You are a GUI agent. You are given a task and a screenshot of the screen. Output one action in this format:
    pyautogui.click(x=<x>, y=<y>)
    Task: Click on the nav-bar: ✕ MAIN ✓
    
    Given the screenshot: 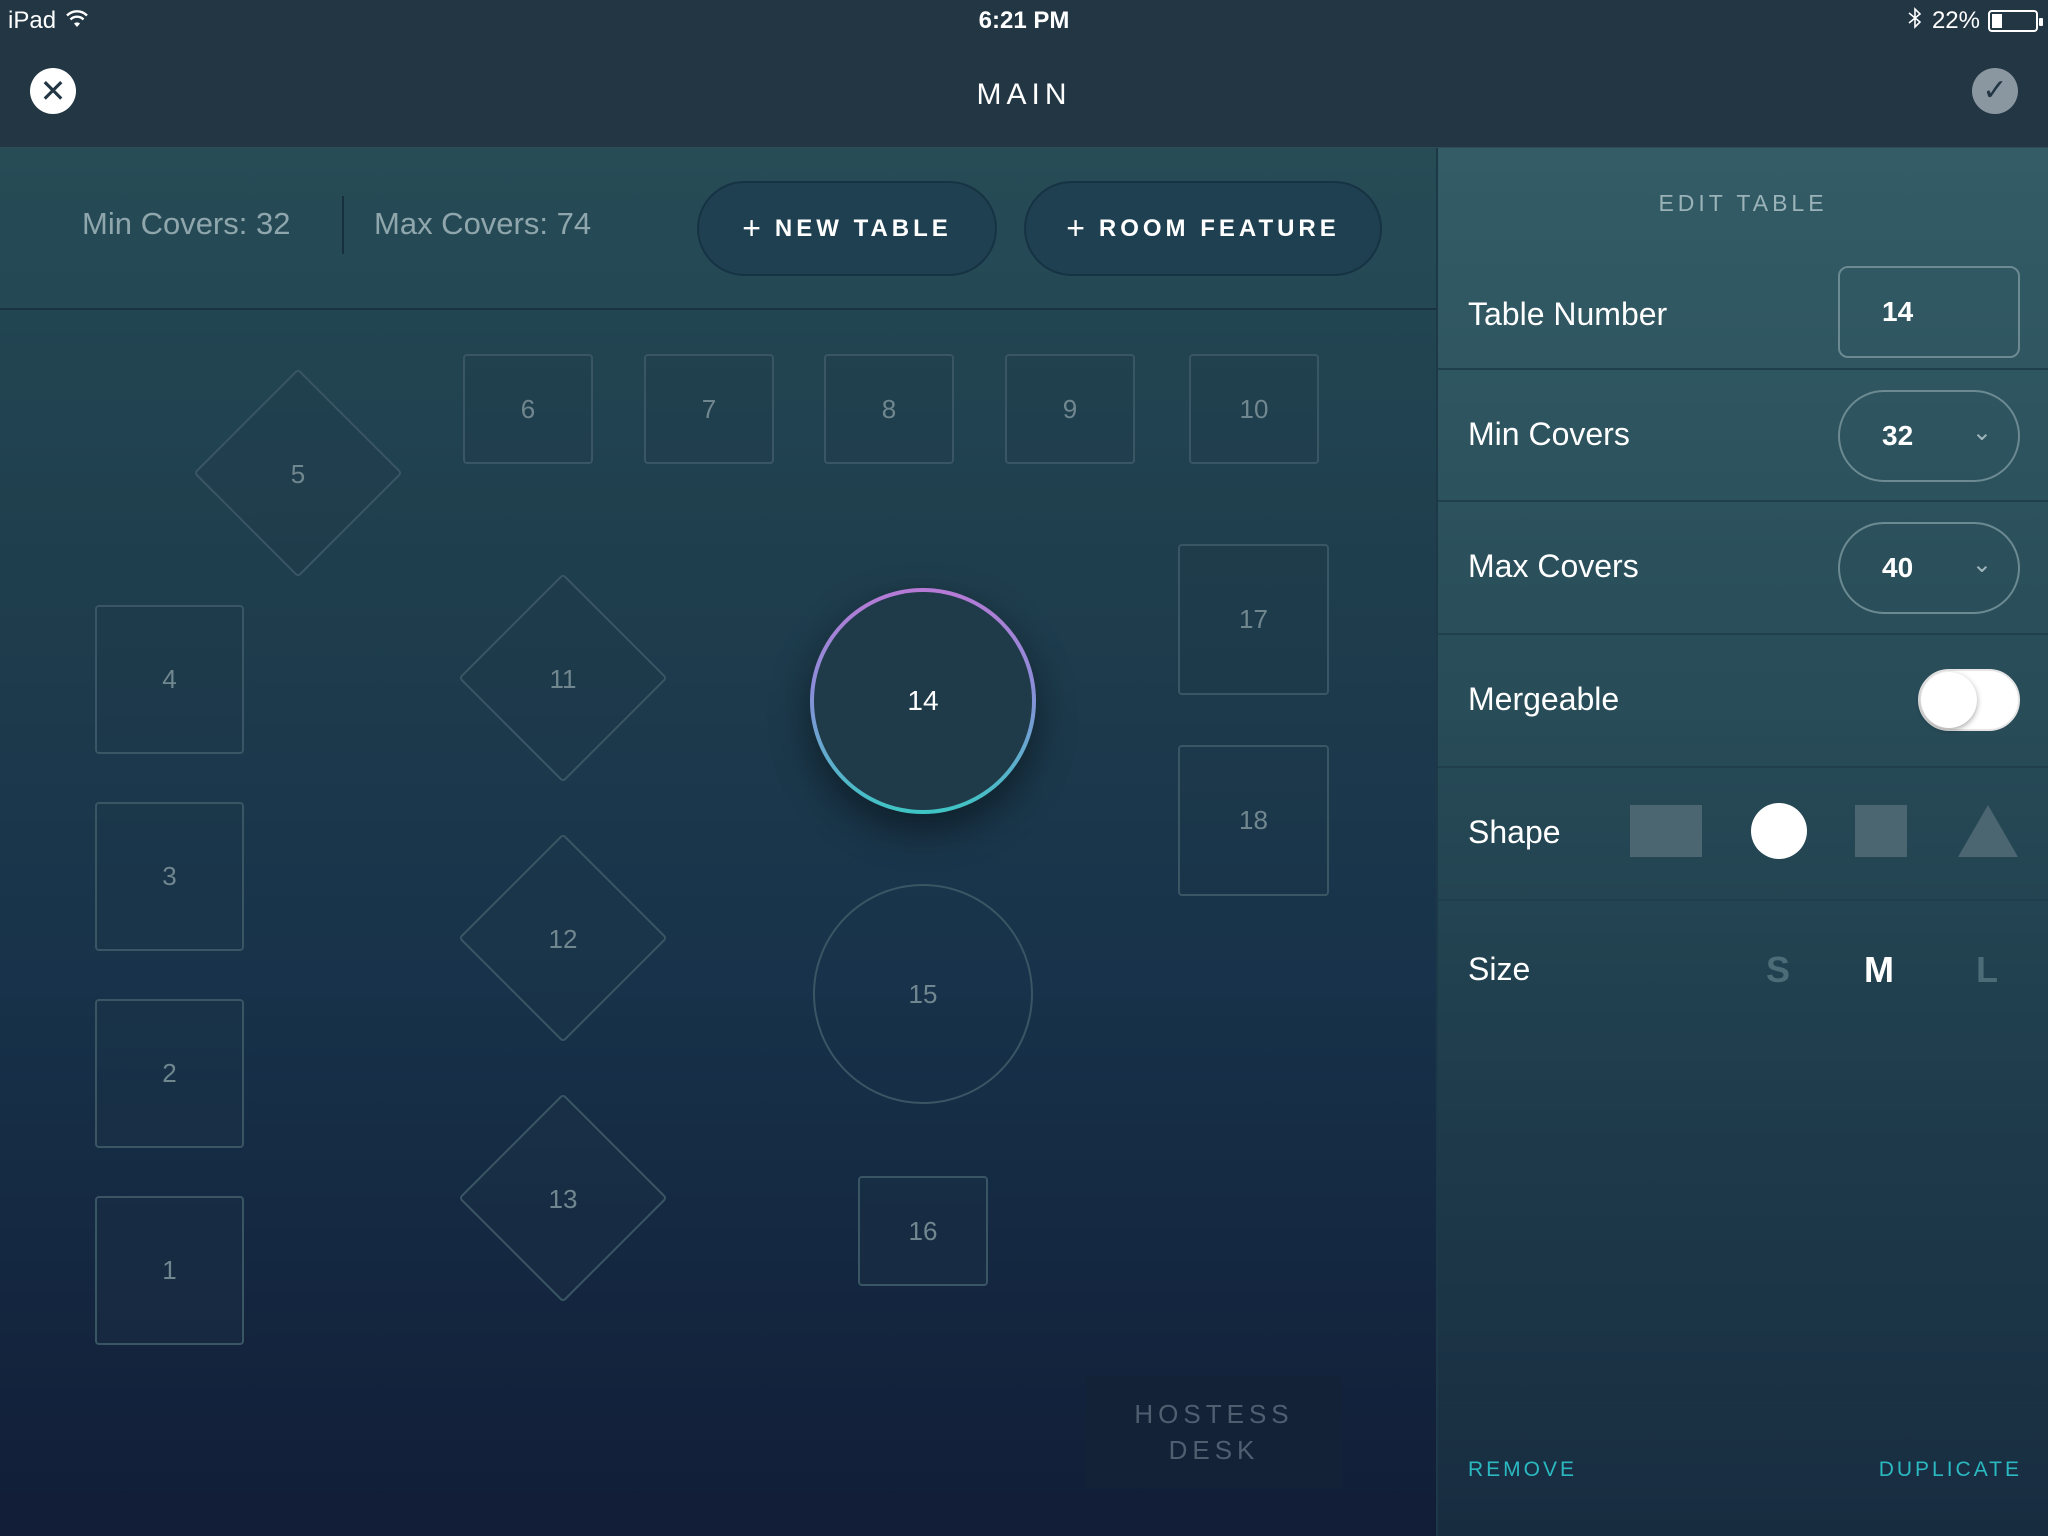 What is the action you would take?
    pyautogui.click(x=1024, y=94)
    